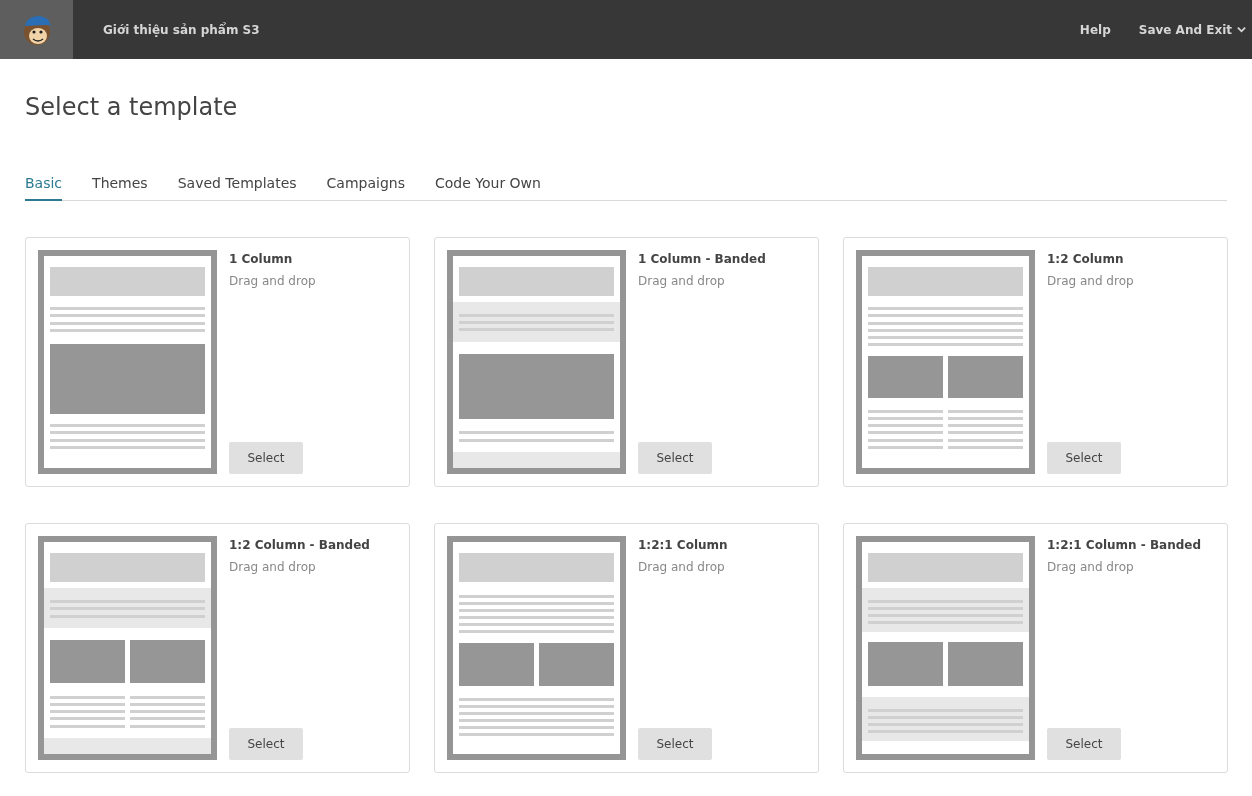 The width and height of the screenshot is (1252, 796). I want to click on template-name: 1:2 Column, so click(1085, 259).